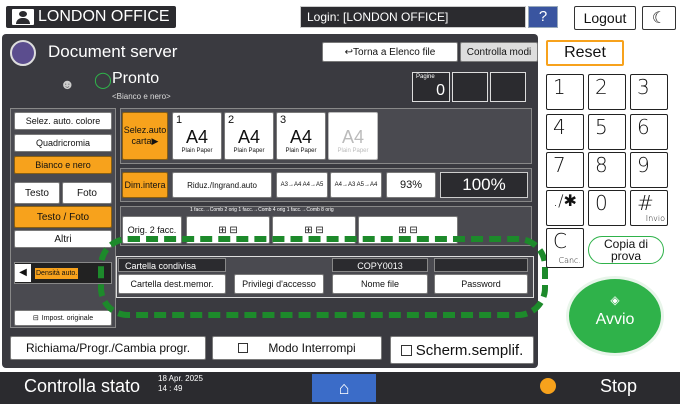 This screenshot has height=404, width=680. What do you see at coordinates (302, 185) in the screenshot?
I see `a3-a4-button: A3→A4 A4→A5` at bounding box center [302, 185].